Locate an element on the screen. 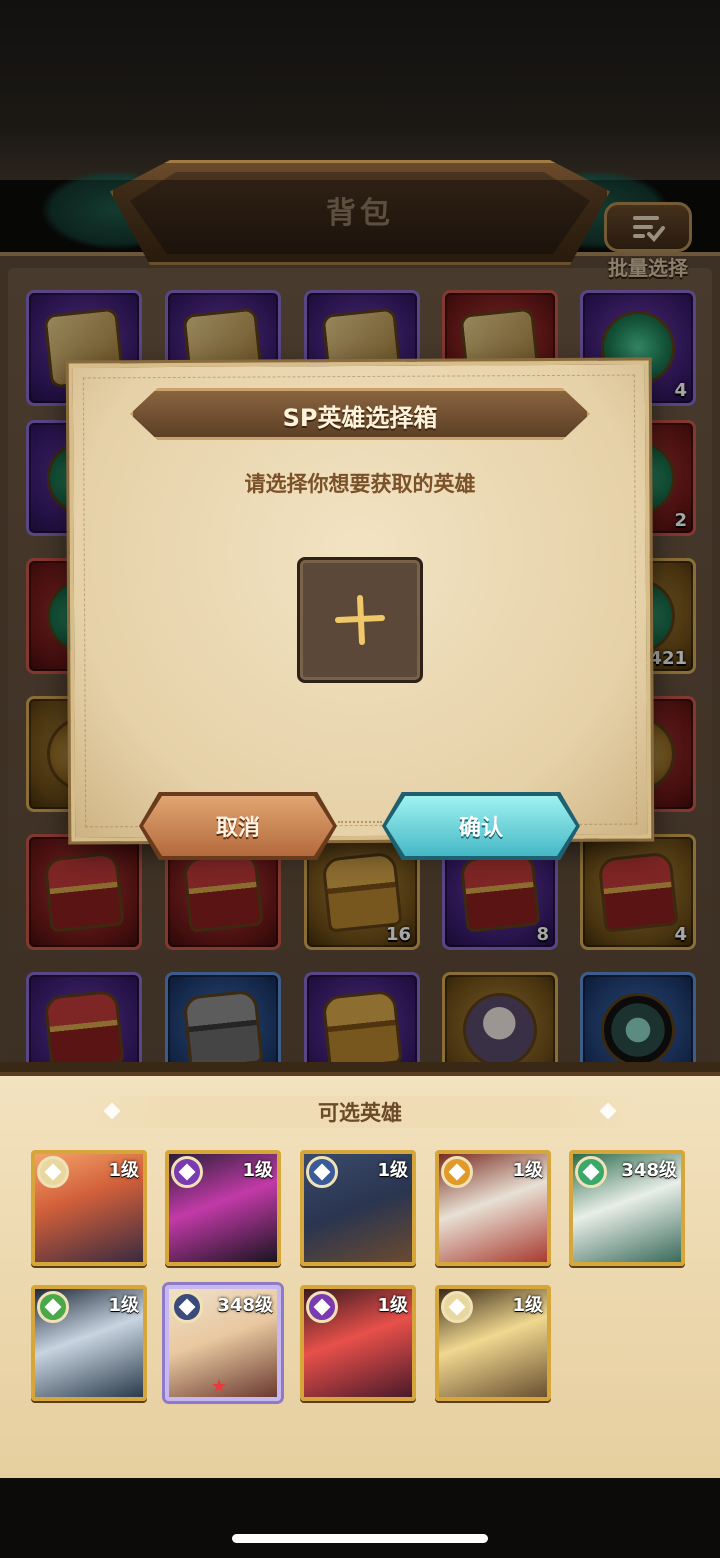 This screenshot has width=720, height=1558. item-count: 16 is located at coordinates (398, 934).